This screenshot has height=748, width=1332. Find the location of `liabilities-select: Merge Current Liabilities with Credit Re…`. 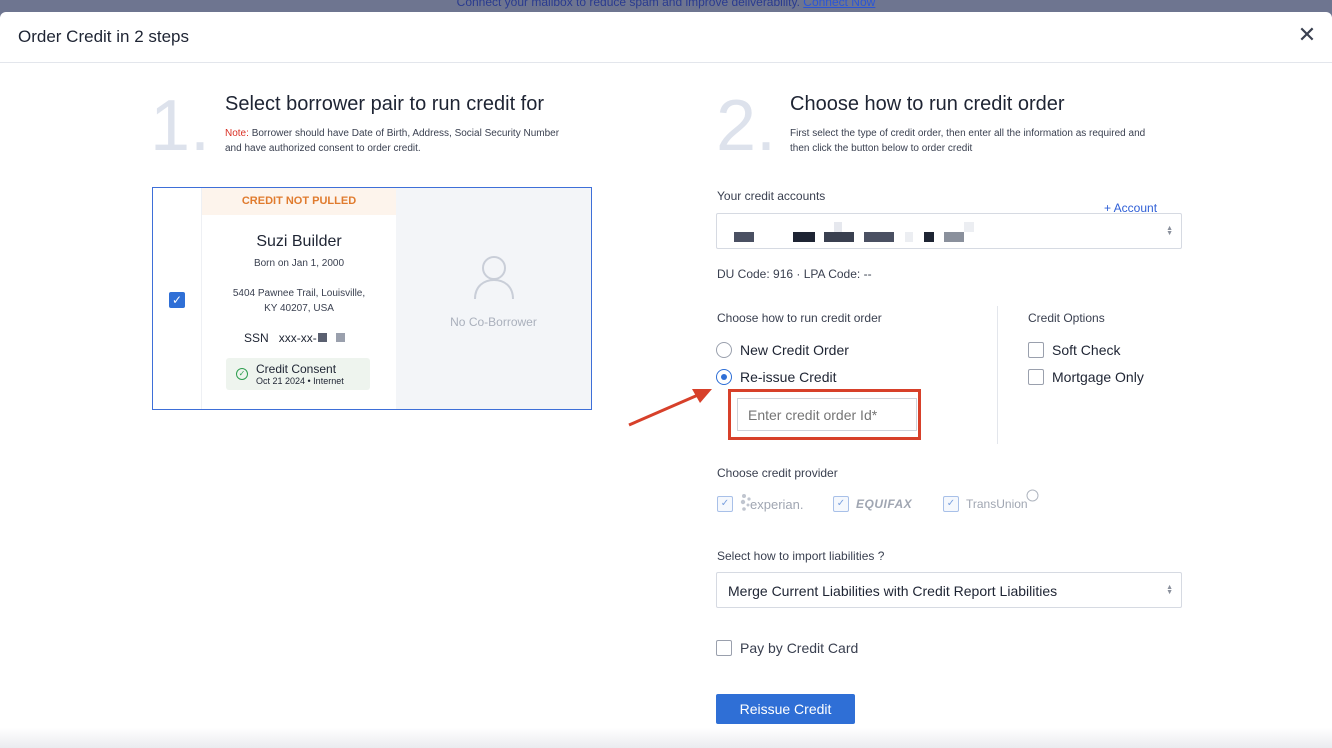

liabilities-select: Merge Current Liabilities with Credit Re… is located at coordinates (949, 590).